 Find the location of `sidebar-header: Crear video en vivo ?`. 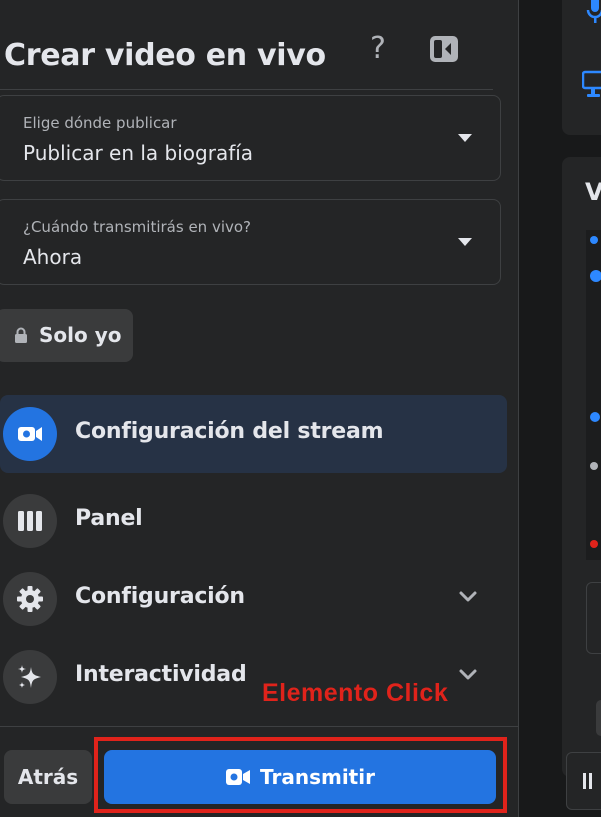

sidebar-header: Crear video en vivo ? is located at coordinates (259, 45).